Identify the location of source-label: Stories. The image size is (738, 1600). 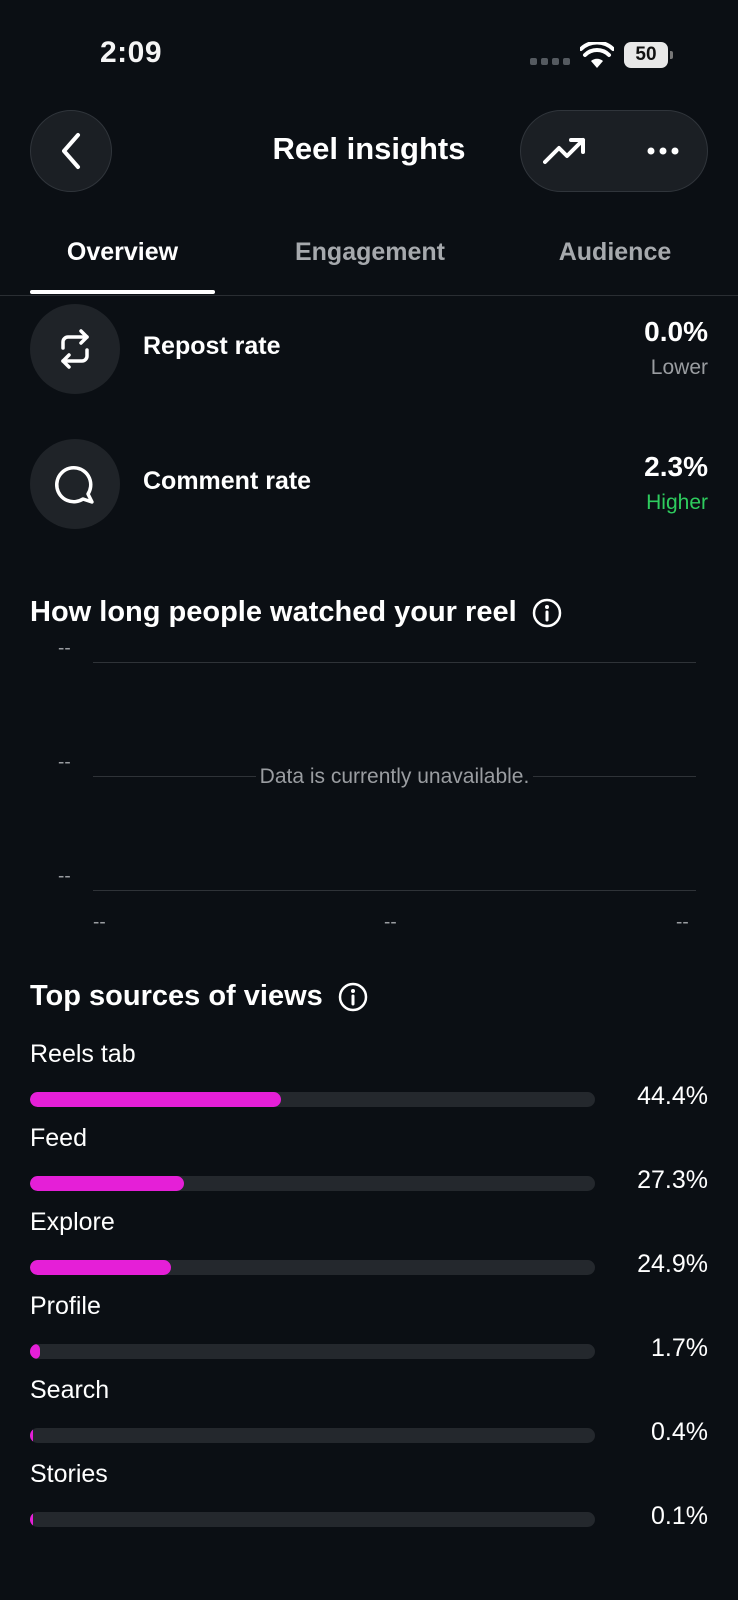
(69, 1474).